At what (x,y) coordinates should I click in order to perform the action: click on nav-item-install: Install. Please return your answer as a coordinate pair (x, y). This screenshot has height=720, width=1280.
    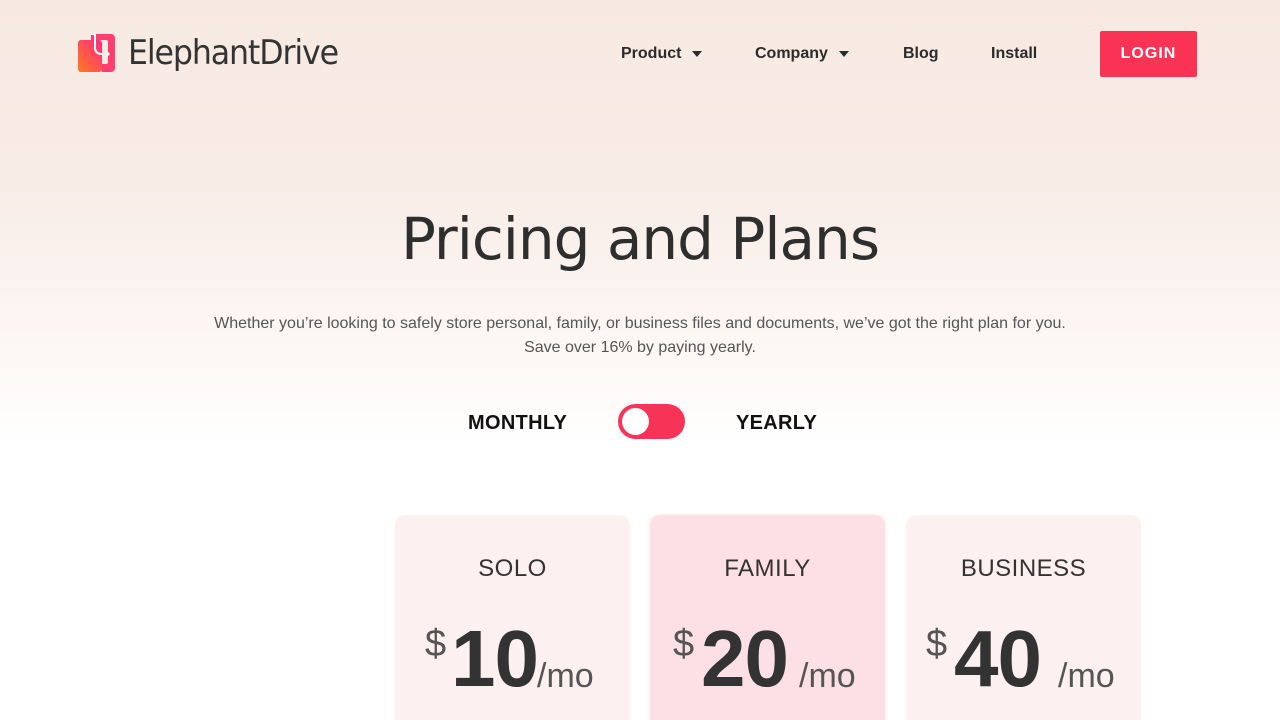
    Looking at the image, I should click on (1014, 54).